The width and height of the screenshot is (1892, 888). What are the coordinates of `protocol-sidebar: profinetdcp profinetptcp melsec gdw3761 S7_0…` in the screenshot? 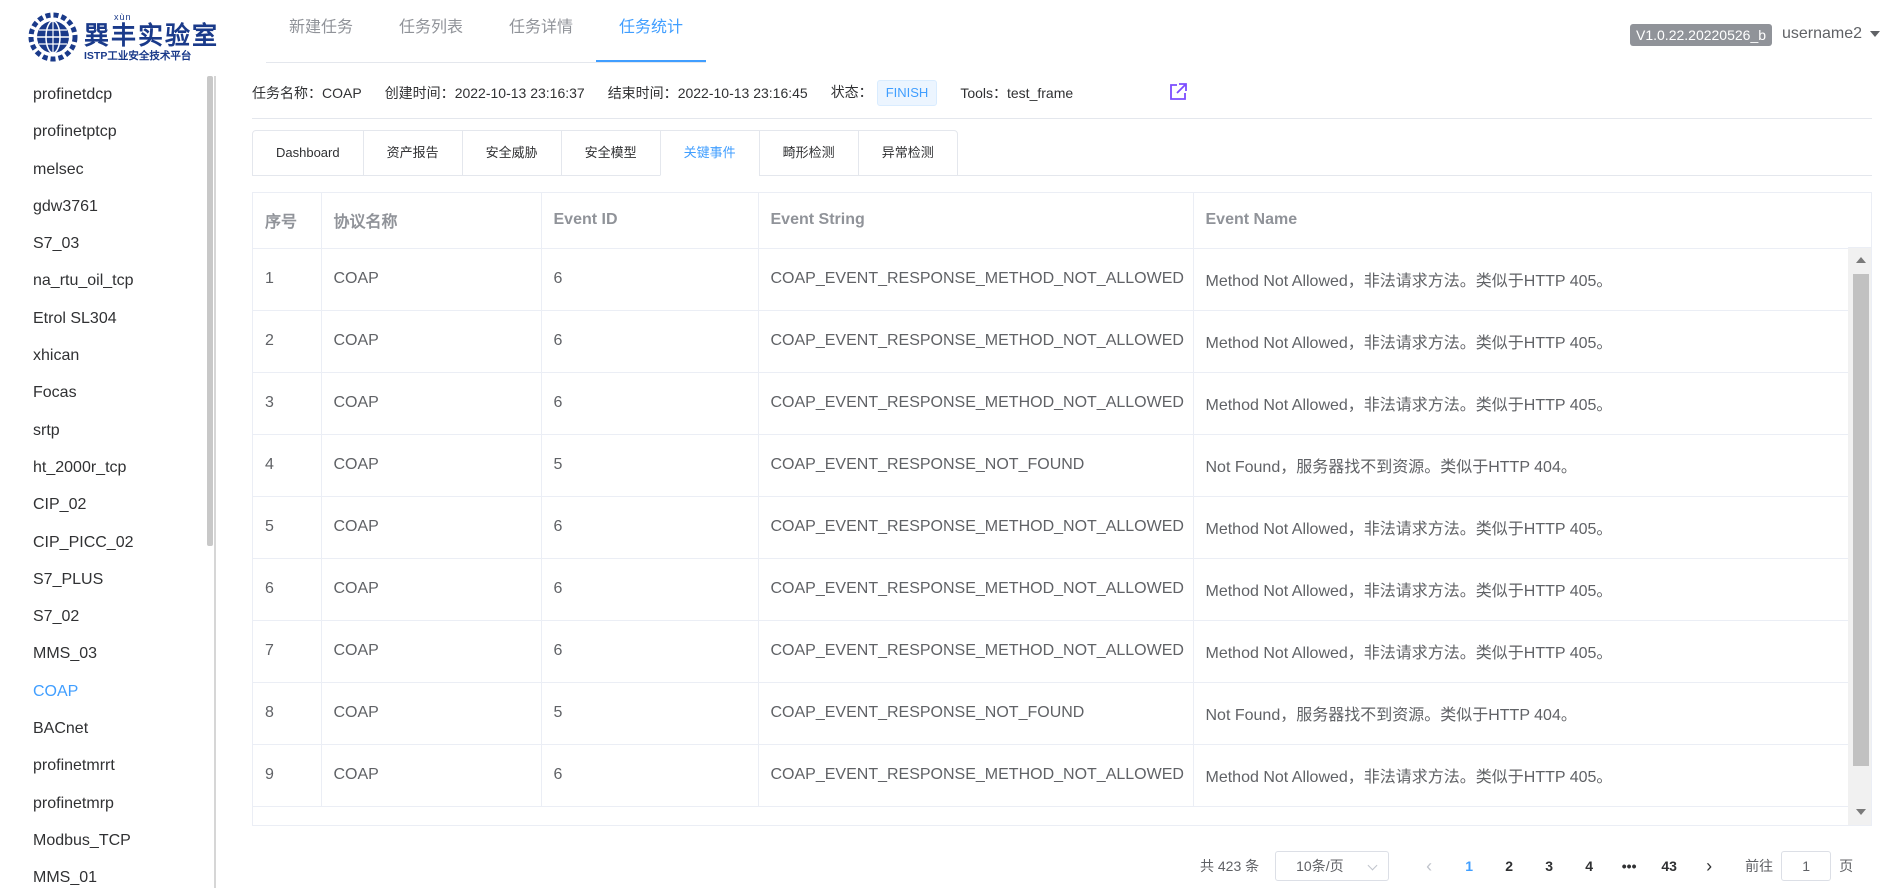 It's located at (107, 482).